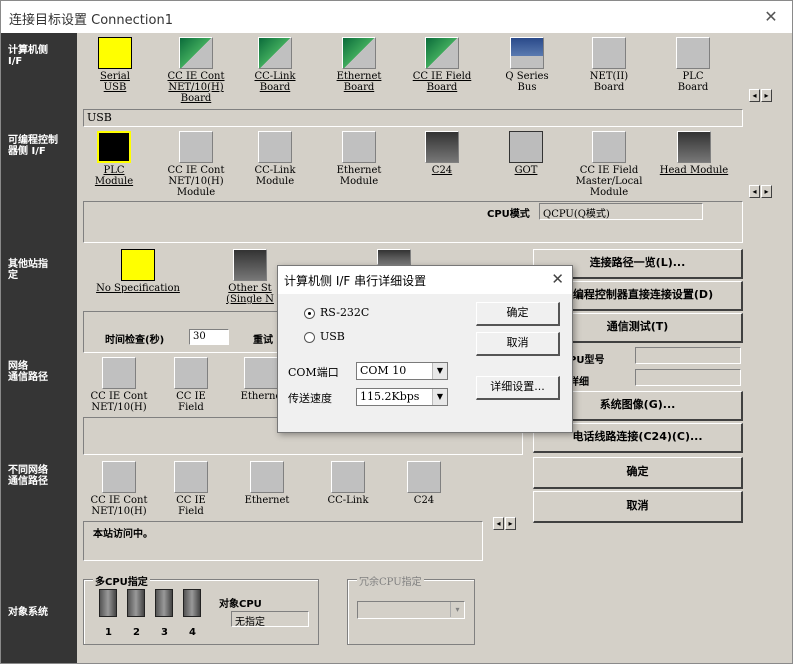  I want to click on target-system-label: 对象系统, so click(28, 612).